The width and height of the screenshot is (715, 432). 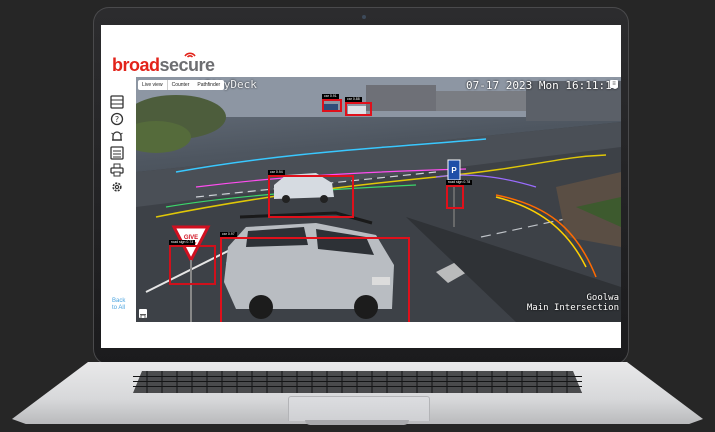 What do you see at coordinates (208, 85) in the screenshot?
I see `tab-pathfinder: Pathfinder` at bounding box center [208, 85].